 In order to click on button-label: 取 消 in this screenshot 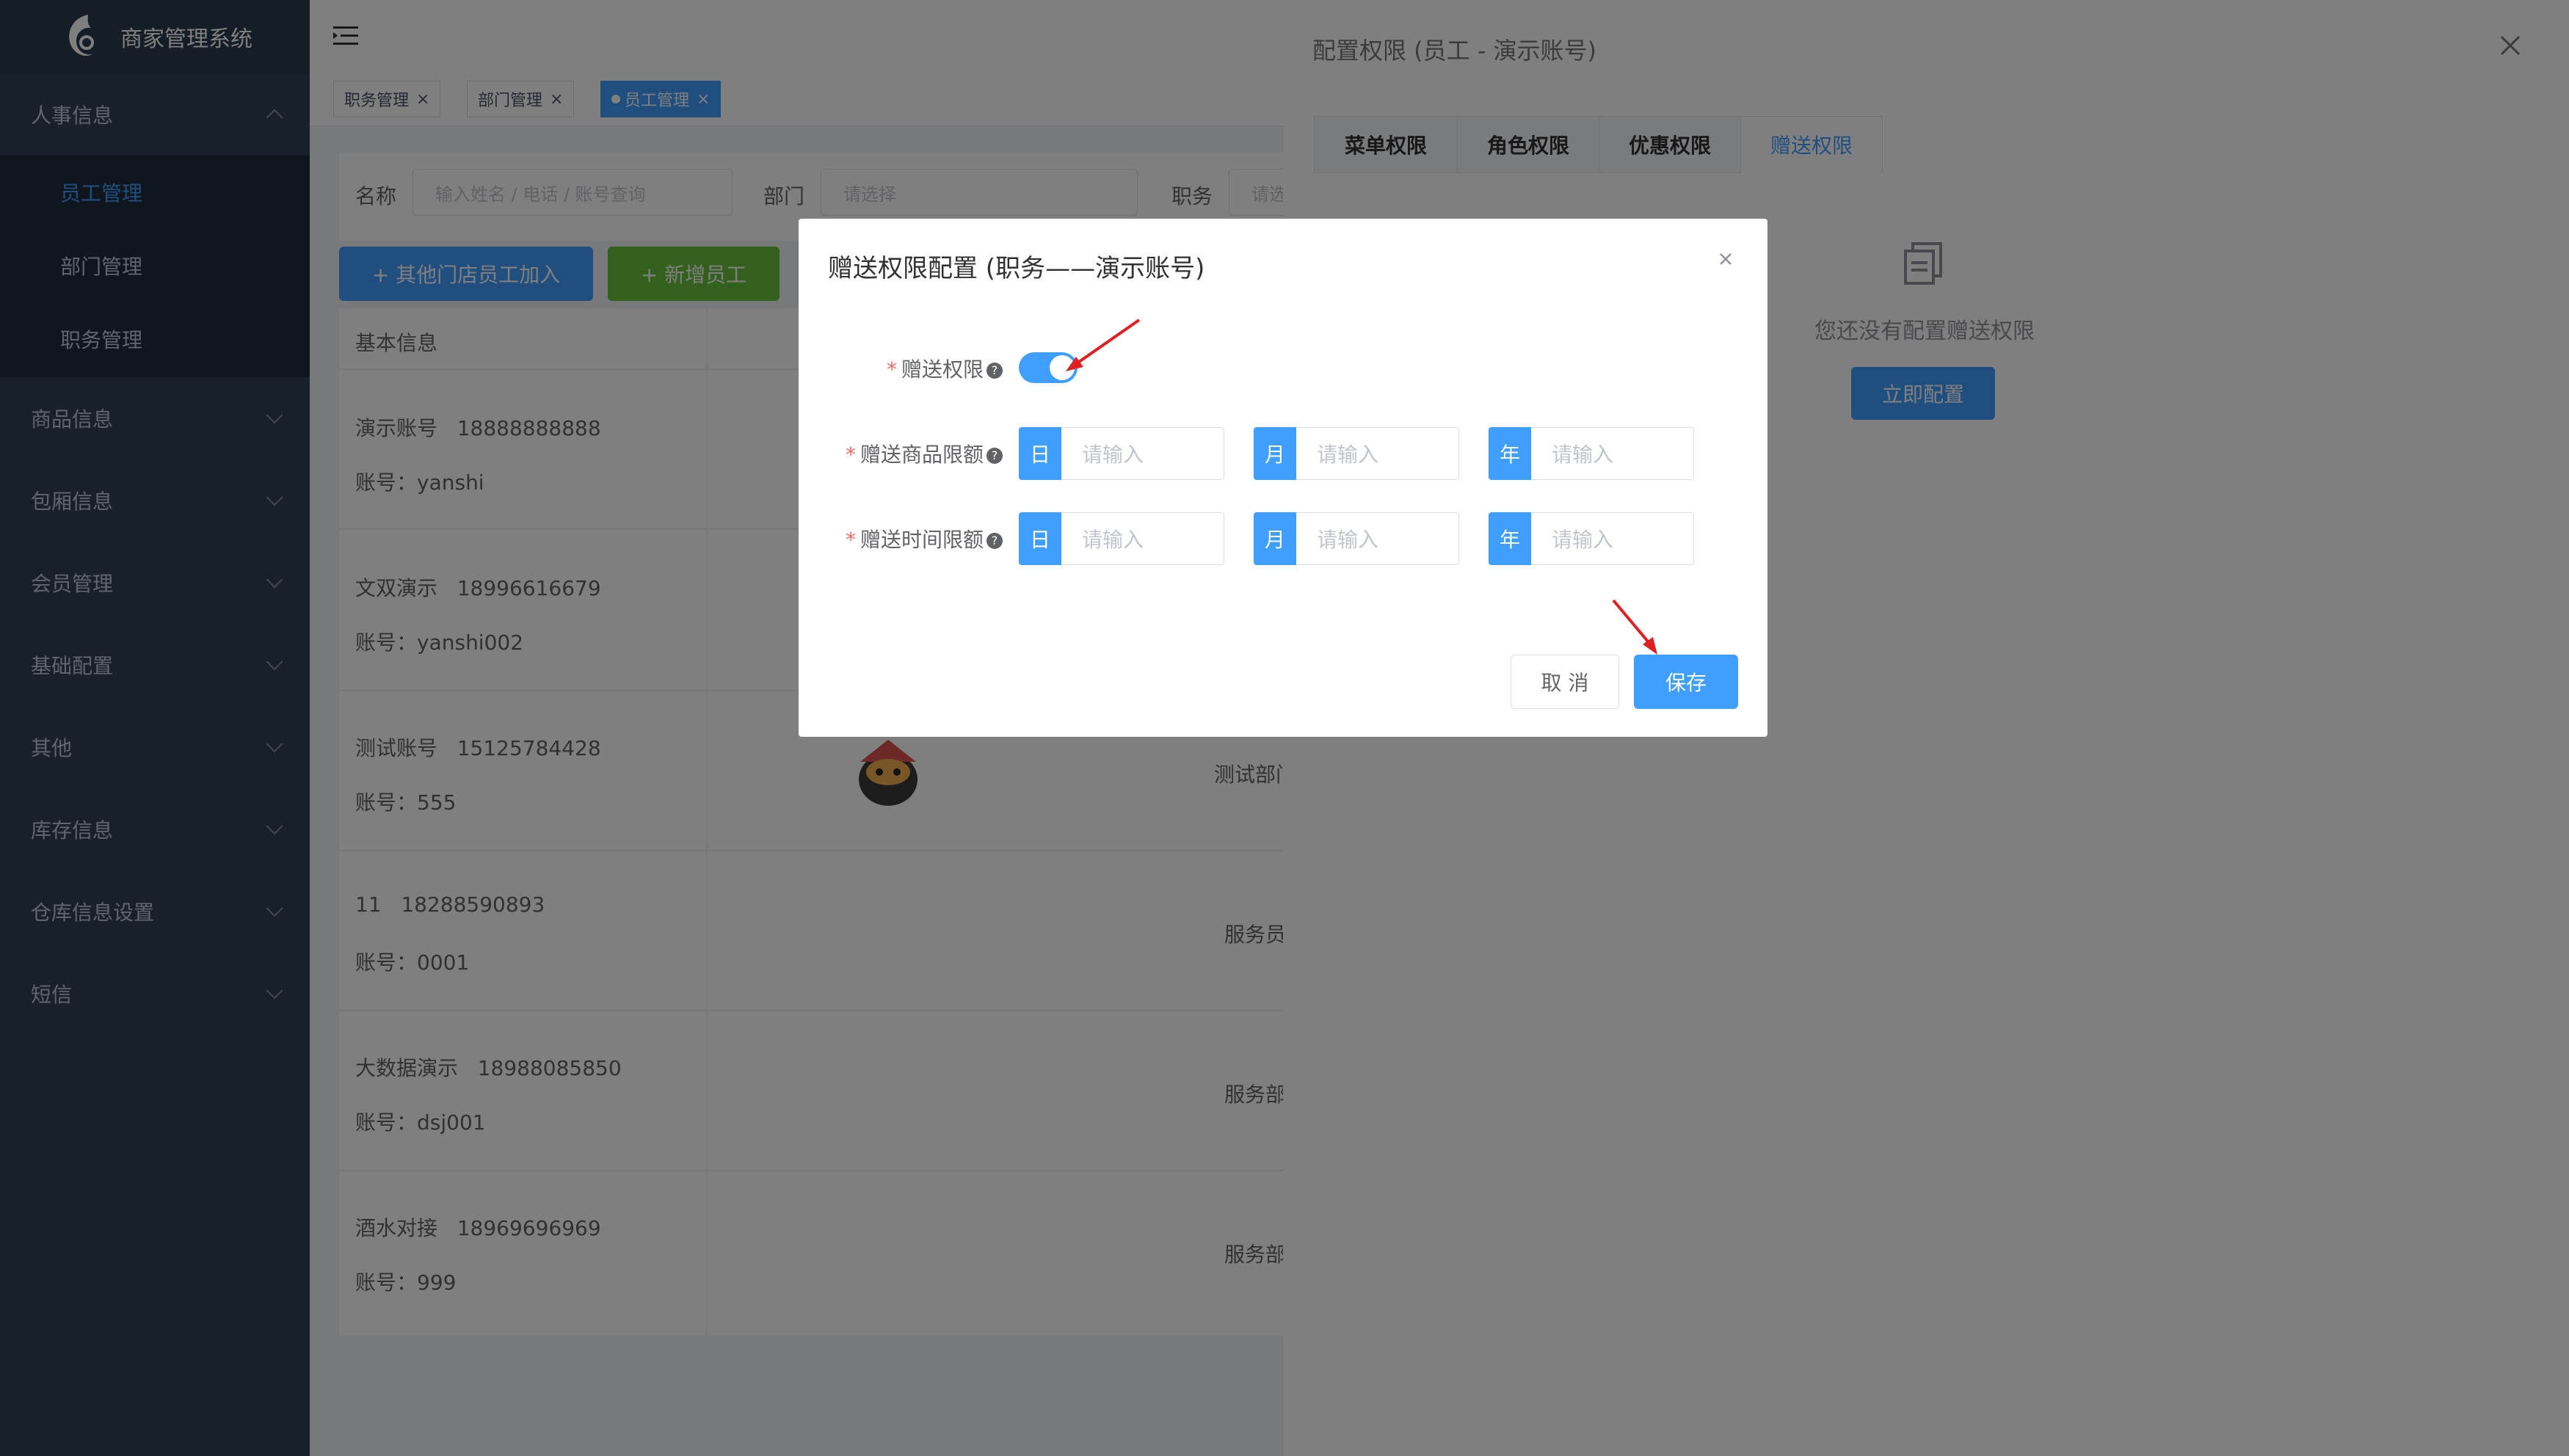, I will do `click(1565, 683)`.